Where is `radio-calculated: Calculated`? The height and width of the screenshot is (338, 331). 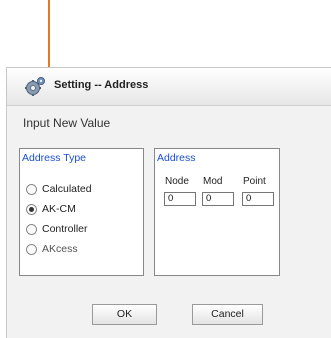
radio-calculated: Calculated is located at coordinates (59, 189).